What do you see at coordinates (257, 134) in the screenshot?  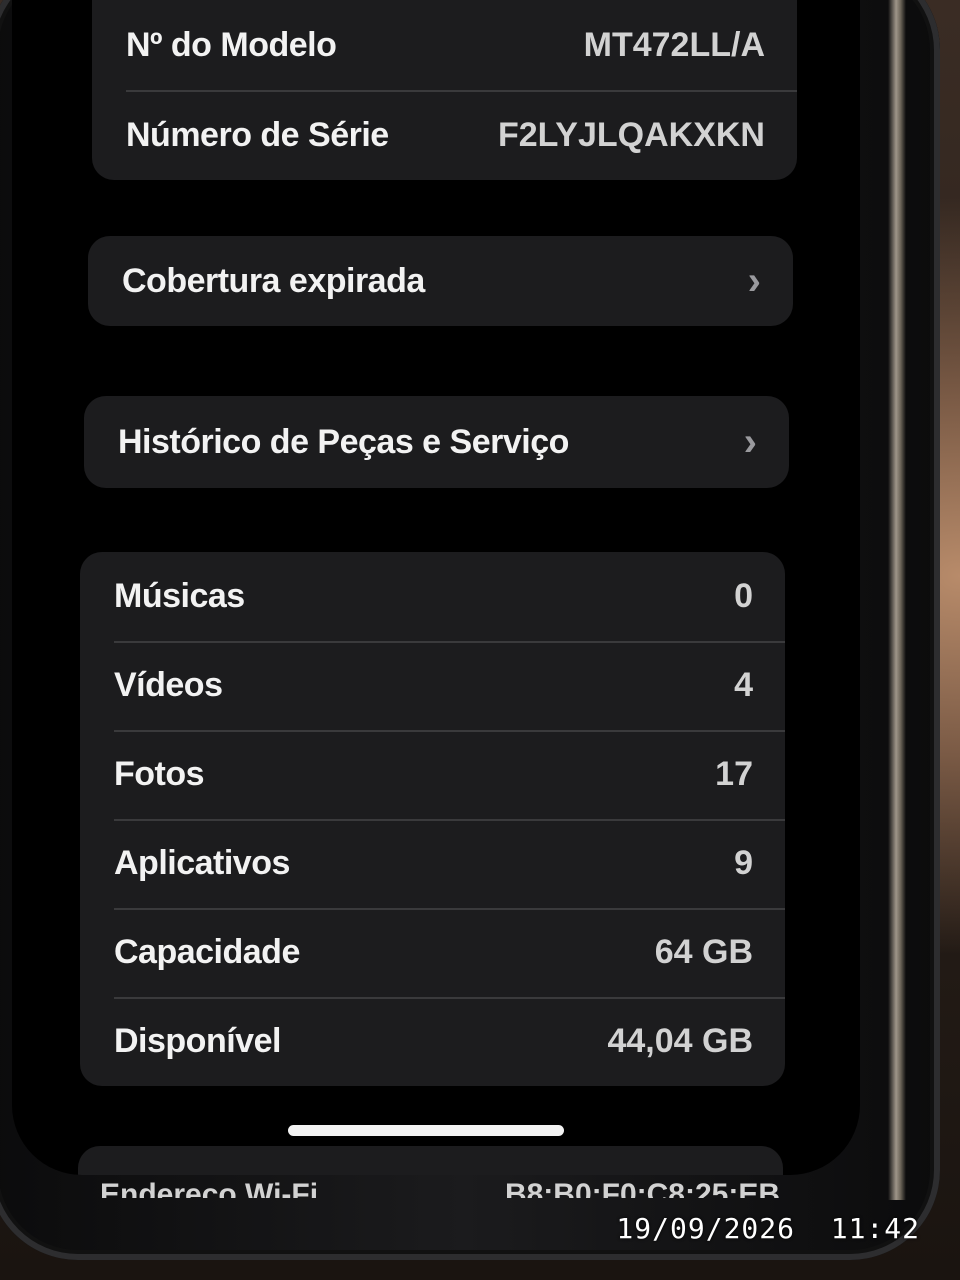 I see `serial-number-label: Número de Série` at bounding box center [257, 134].